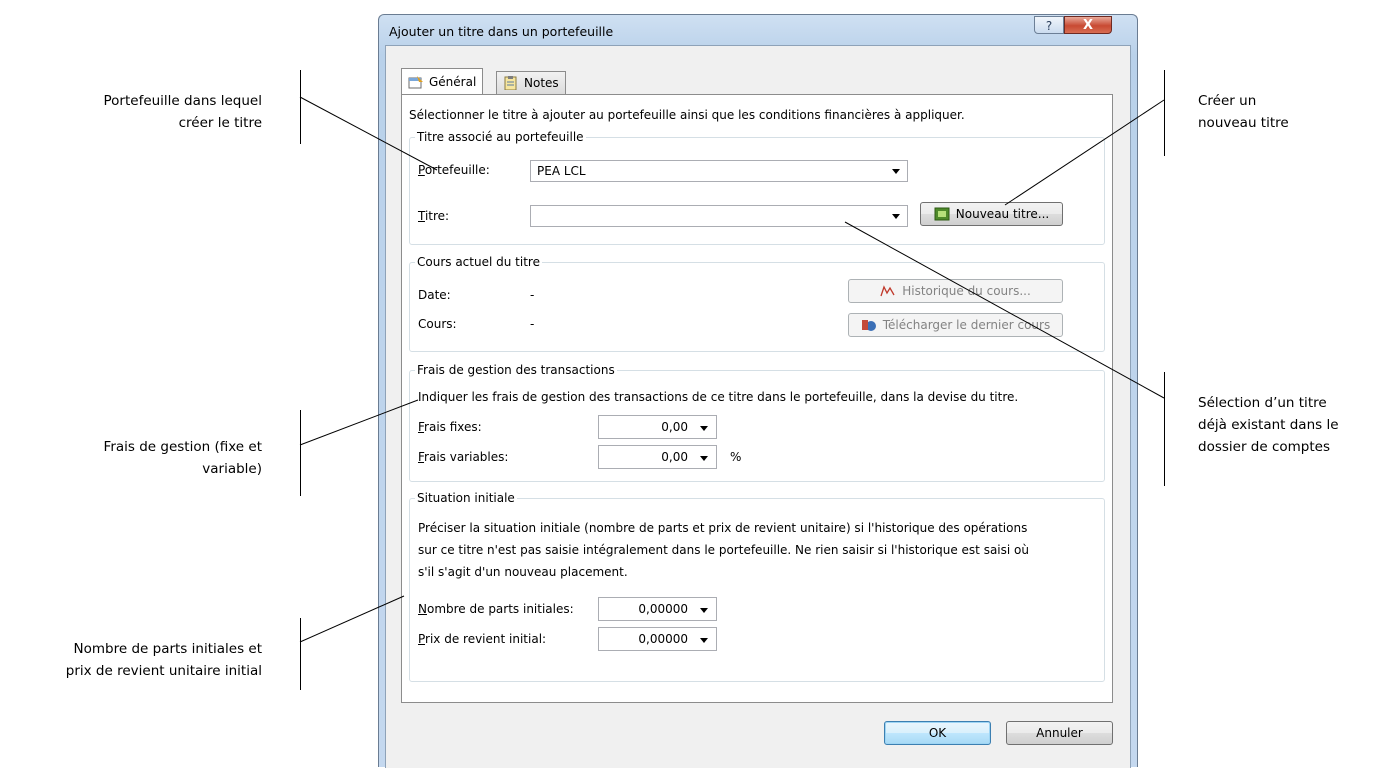 The width and height of the screenshot is (1383, 768). I want to click on download-icon, so click(868, 325).